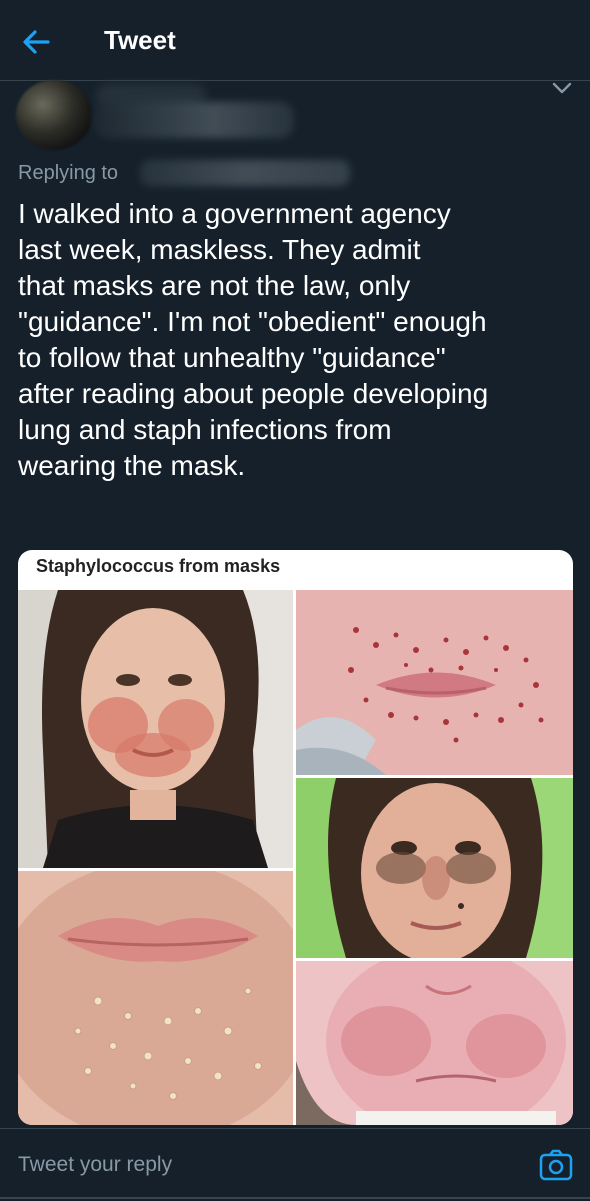  I want to click on replying-to-handle-obscured, so click(245, 173).